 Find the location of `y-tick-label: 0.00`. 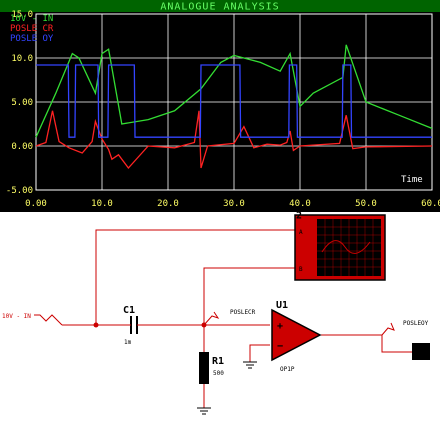

y-tick-label: 0.00 is located at coordinates (22, 147).